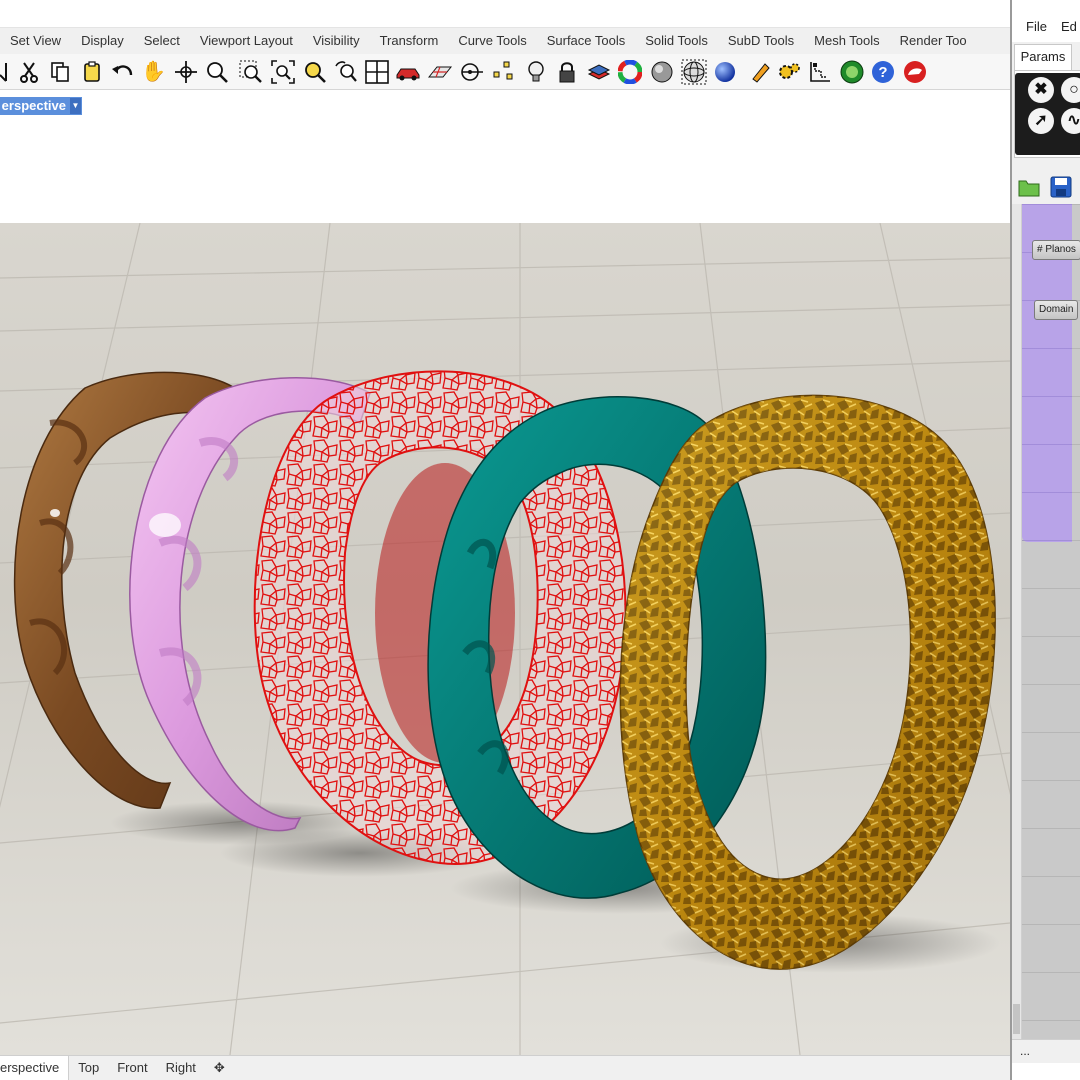 This screenshot has height=1080, width=1080. Describe the element at coordinates (1046, 1071) in the screenshot. I see `gh-bottom-edge` at that location.